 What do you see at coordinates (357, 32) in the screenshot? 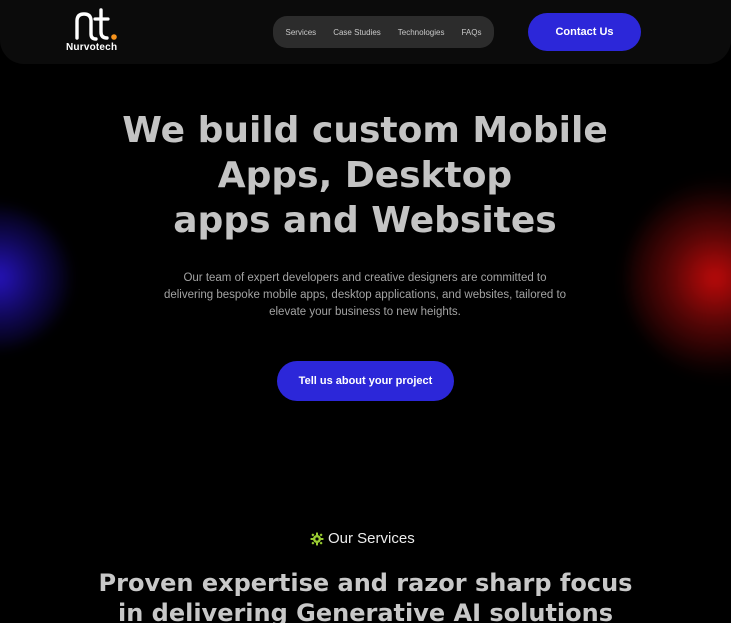
I see `nav-item-case-studies: Case Studies` at bounding box center [357, 32].